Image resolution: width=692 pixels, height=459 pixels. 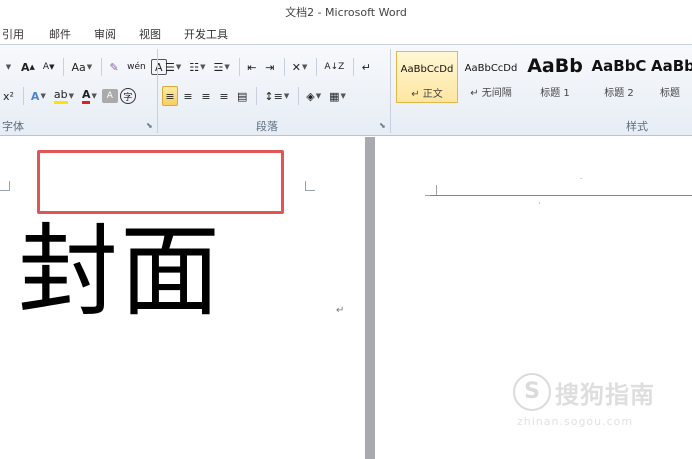 What do you see at coordinates (340, 310) in the screenshot?
I see `paragraph-mark: ↵` at bounding box center [340, 310].